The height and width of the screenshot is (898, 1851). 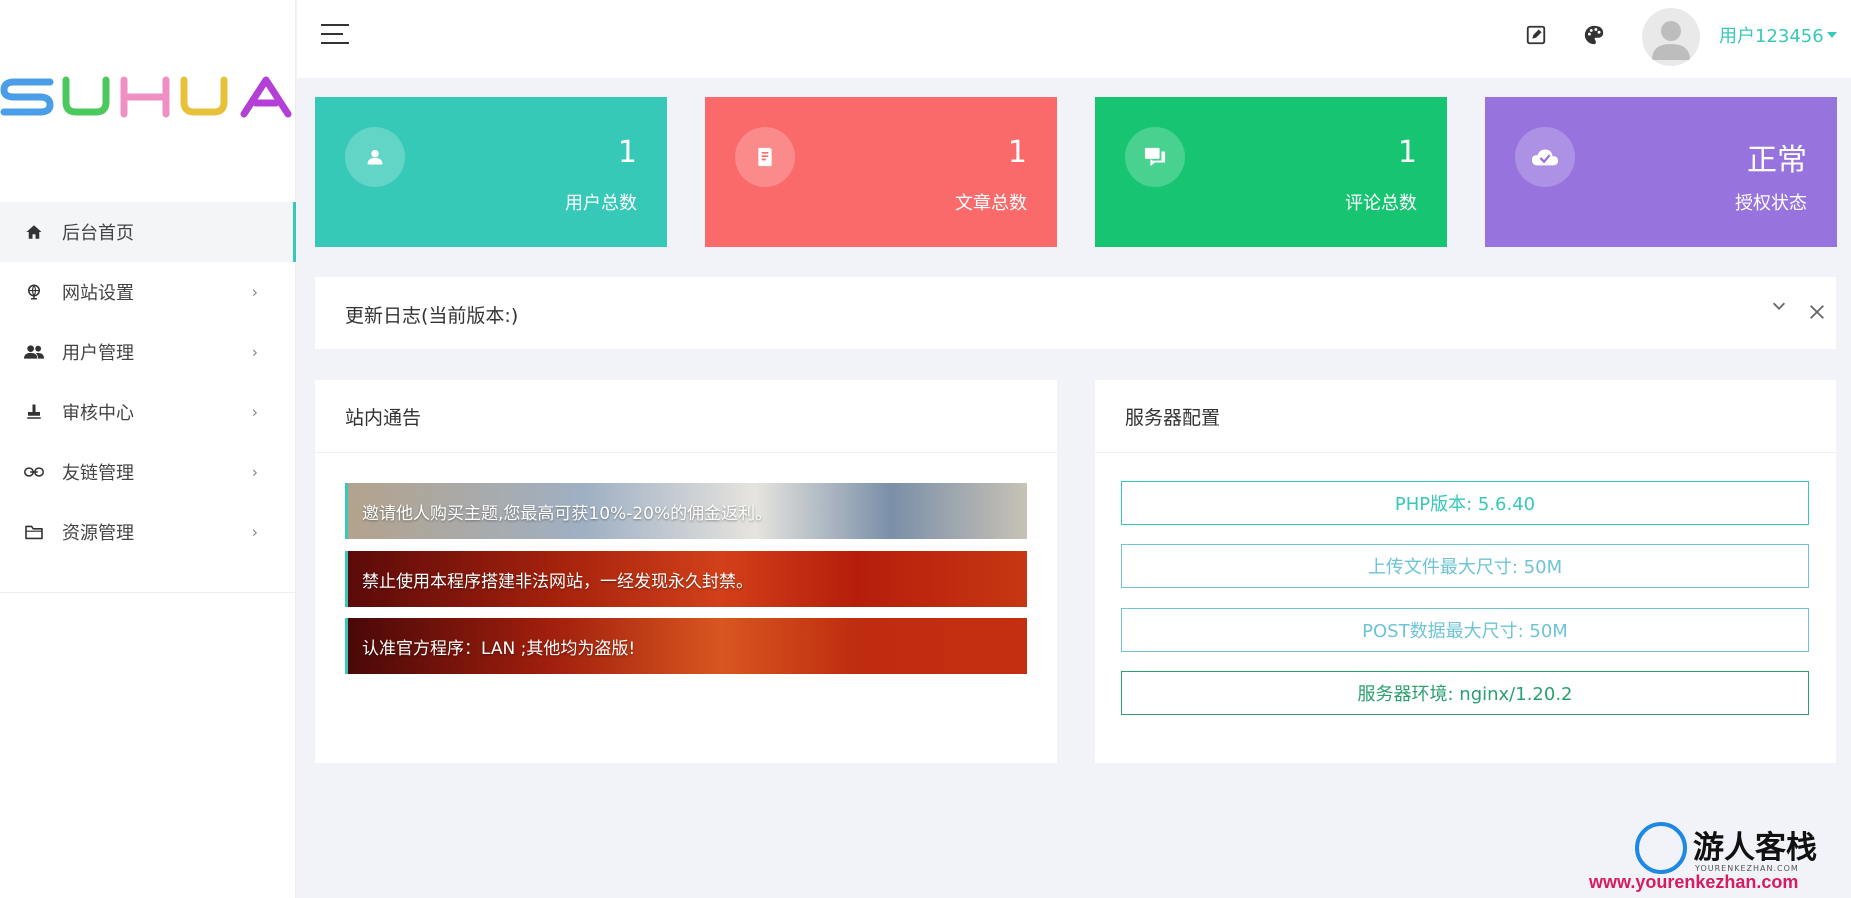 I want to click on palette-icon, so click(x=1595, y=36).